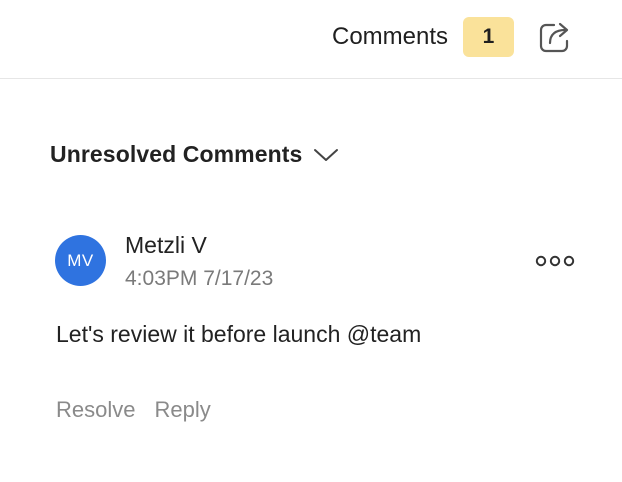 This screenshot has height=482, width=622. What do you see at coordinates (326, 155) in the screenshot?
I see `chevron-down-icon` at bounding box center [326, 155].